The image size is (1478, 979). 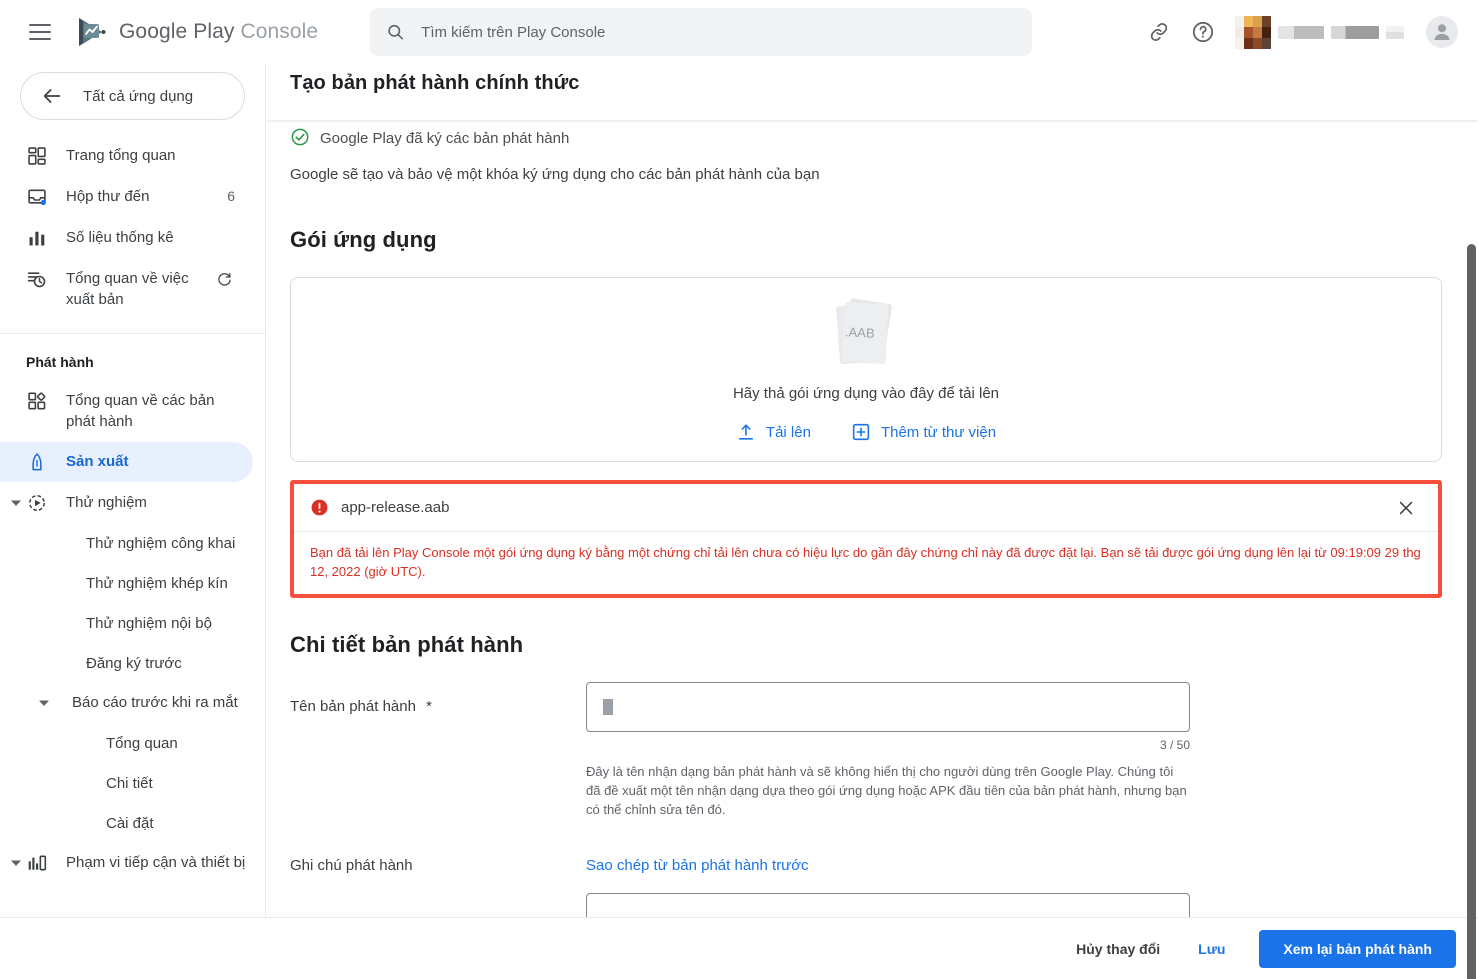 I want to click on production-icon, so click(x=37, y=462).